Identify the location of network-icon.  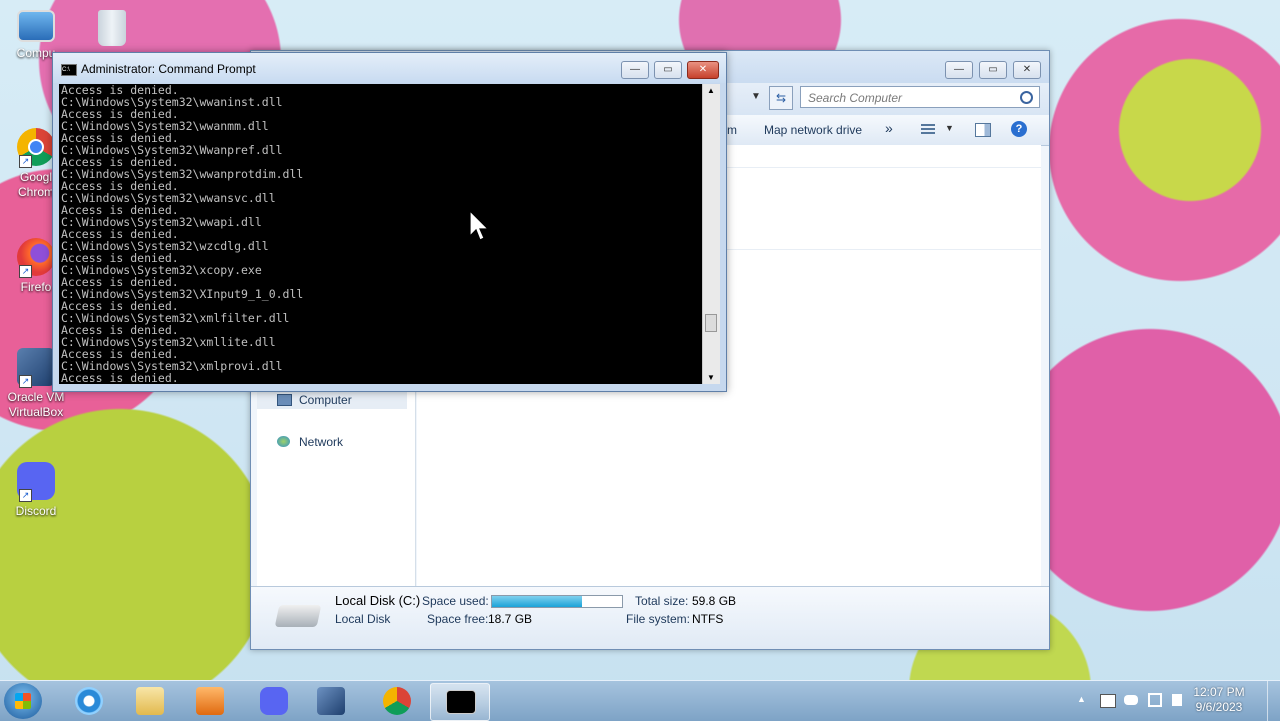
(283, 441).